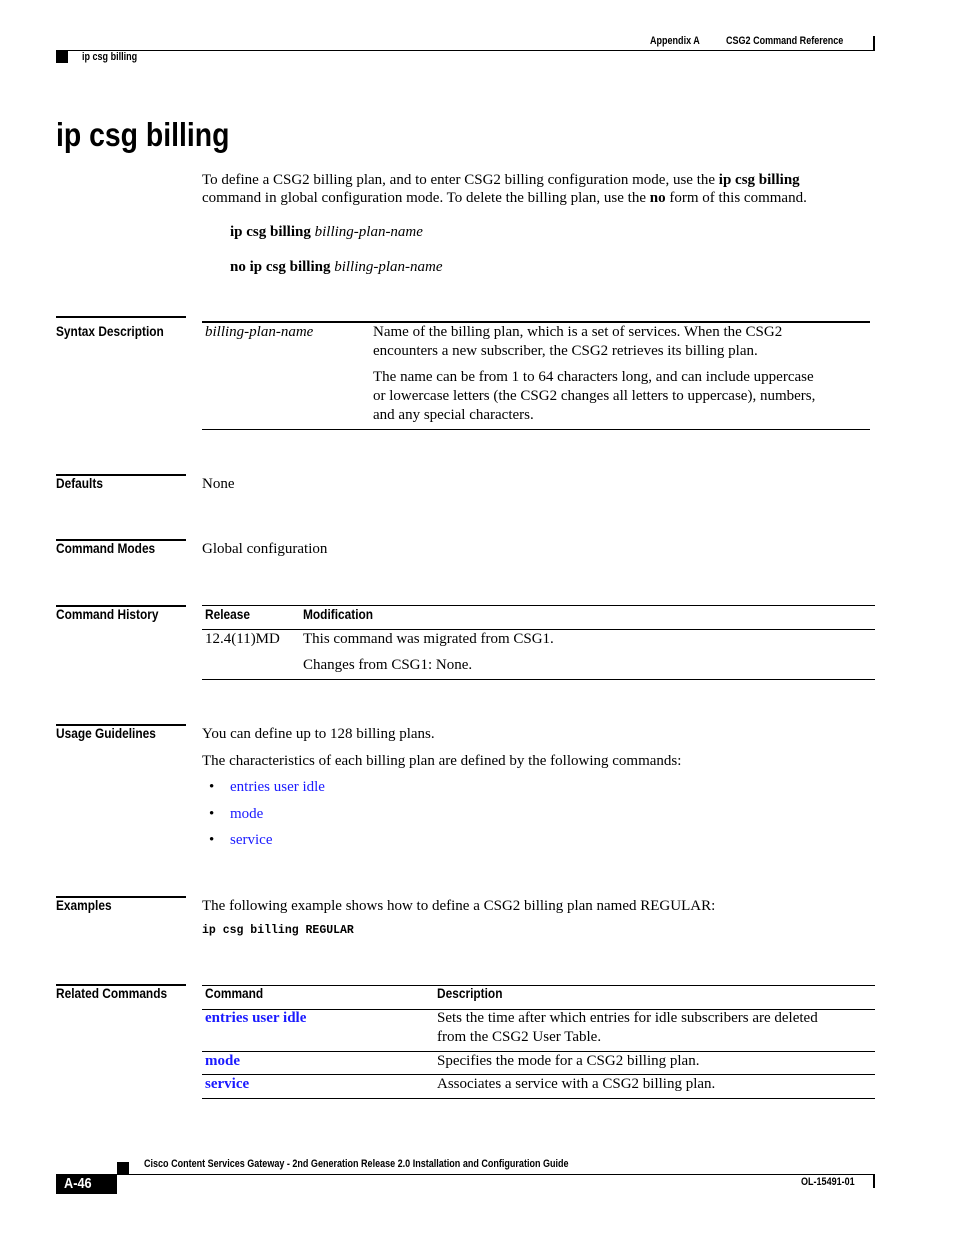 Image resolution: width=954 pixels, height=1235 pixels. What do you see at coordinates (218, 484) in the screenshot?
I see `defaults-value: None` at bounding box center [218, 484].